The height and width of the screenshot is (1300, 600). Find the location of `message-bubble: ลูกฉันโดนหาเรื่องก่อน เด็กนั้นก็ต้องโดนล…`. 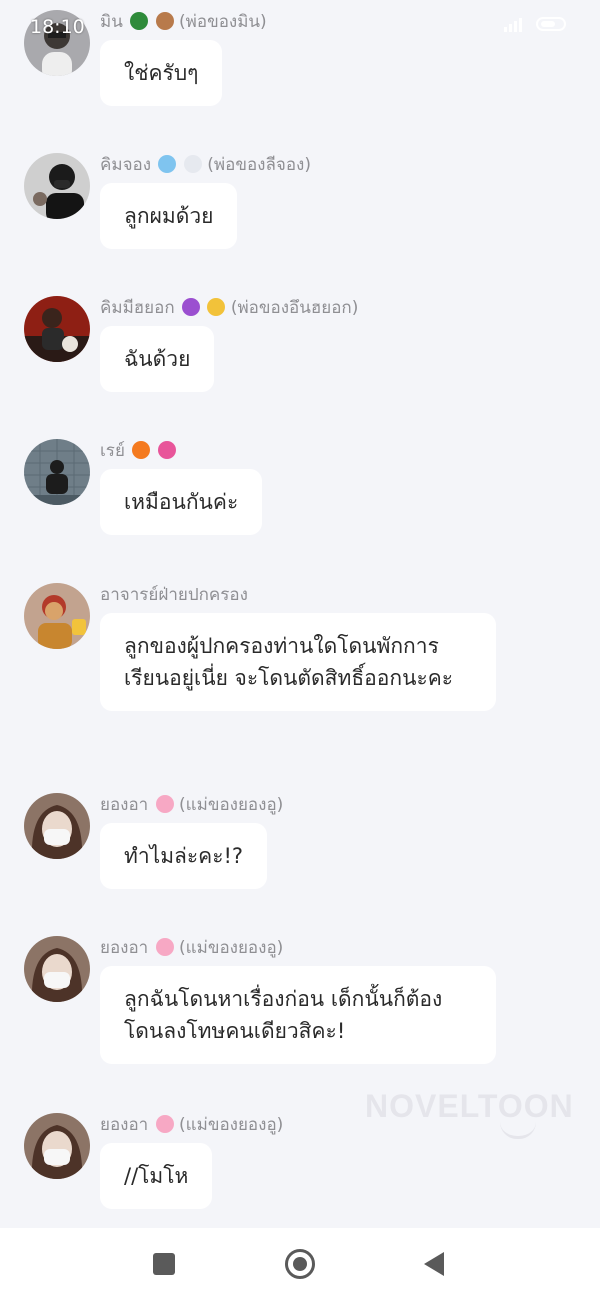

message-bubble: ลูกฉันโดนหาเรื่องก่อน เด็กนั้นก็ต้องโดนล… is located at coordinates (298, 1015).